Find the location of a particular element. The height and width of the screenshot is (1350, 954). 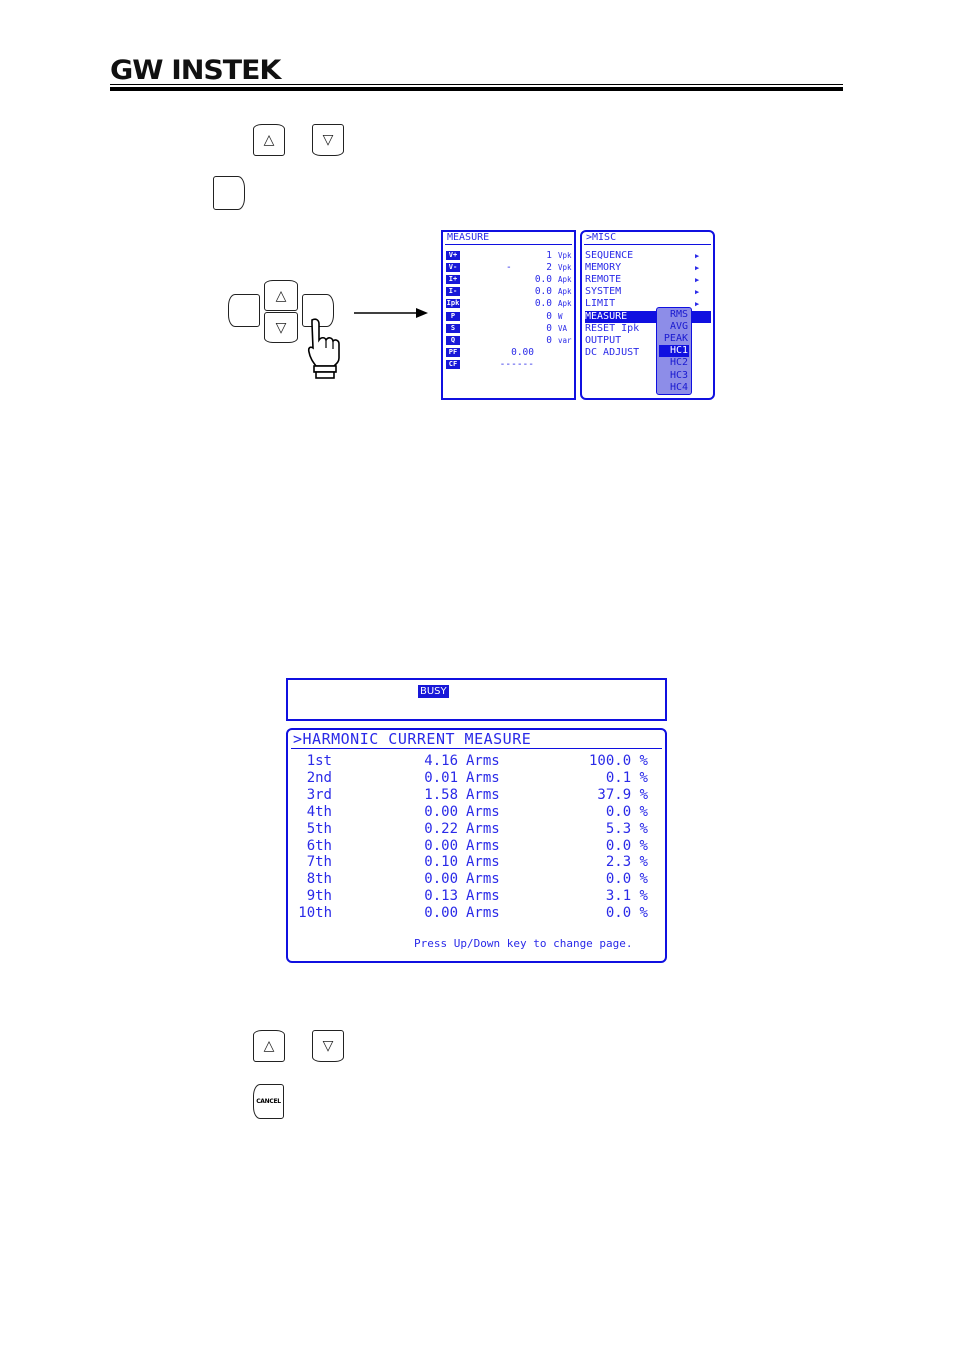

cancel-key-button: CANCEL is located at coordinates (268, 1101).